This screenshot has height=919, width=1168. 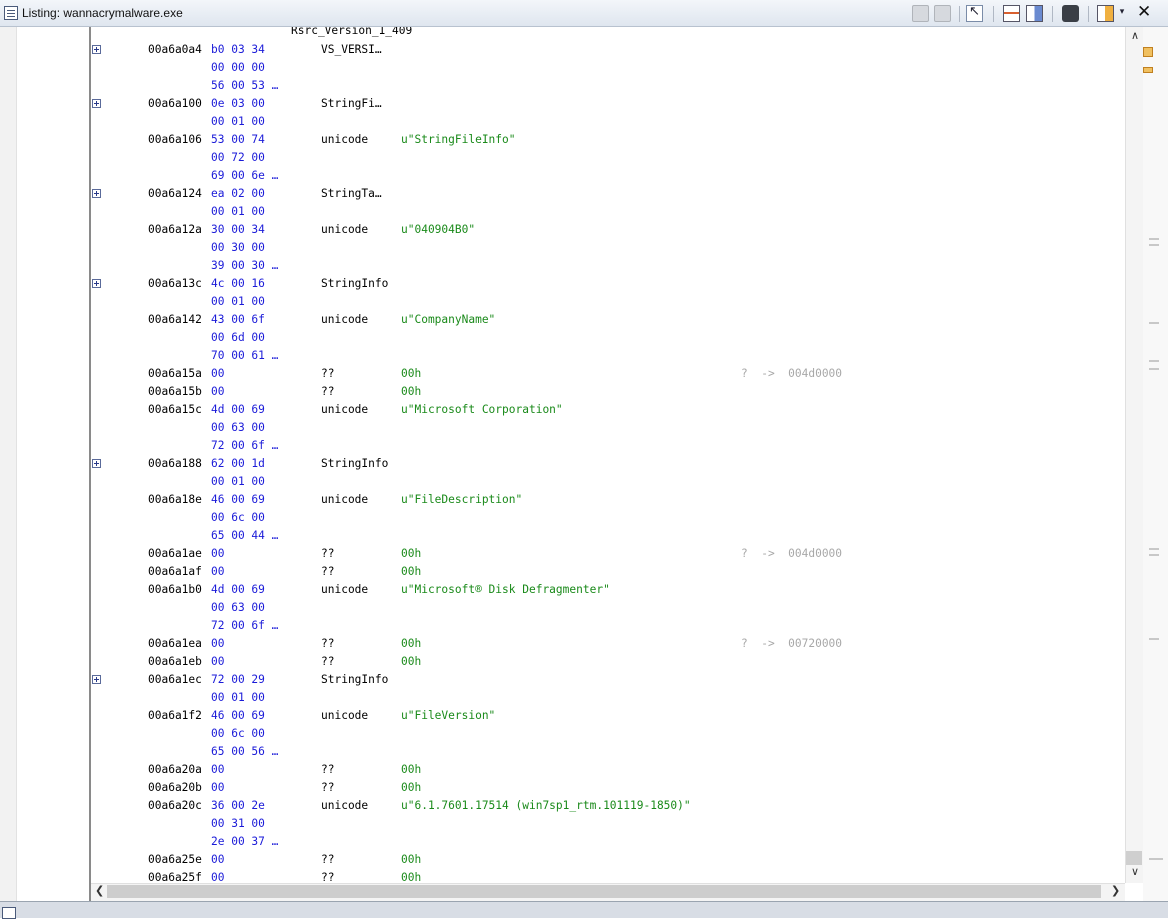 What do you see at coordinates (608, 644) in the screenshot?
I see `listing-row: 00a6a1ea 00?? 00h ? -> 00720000` at bounding box center [608, 644].